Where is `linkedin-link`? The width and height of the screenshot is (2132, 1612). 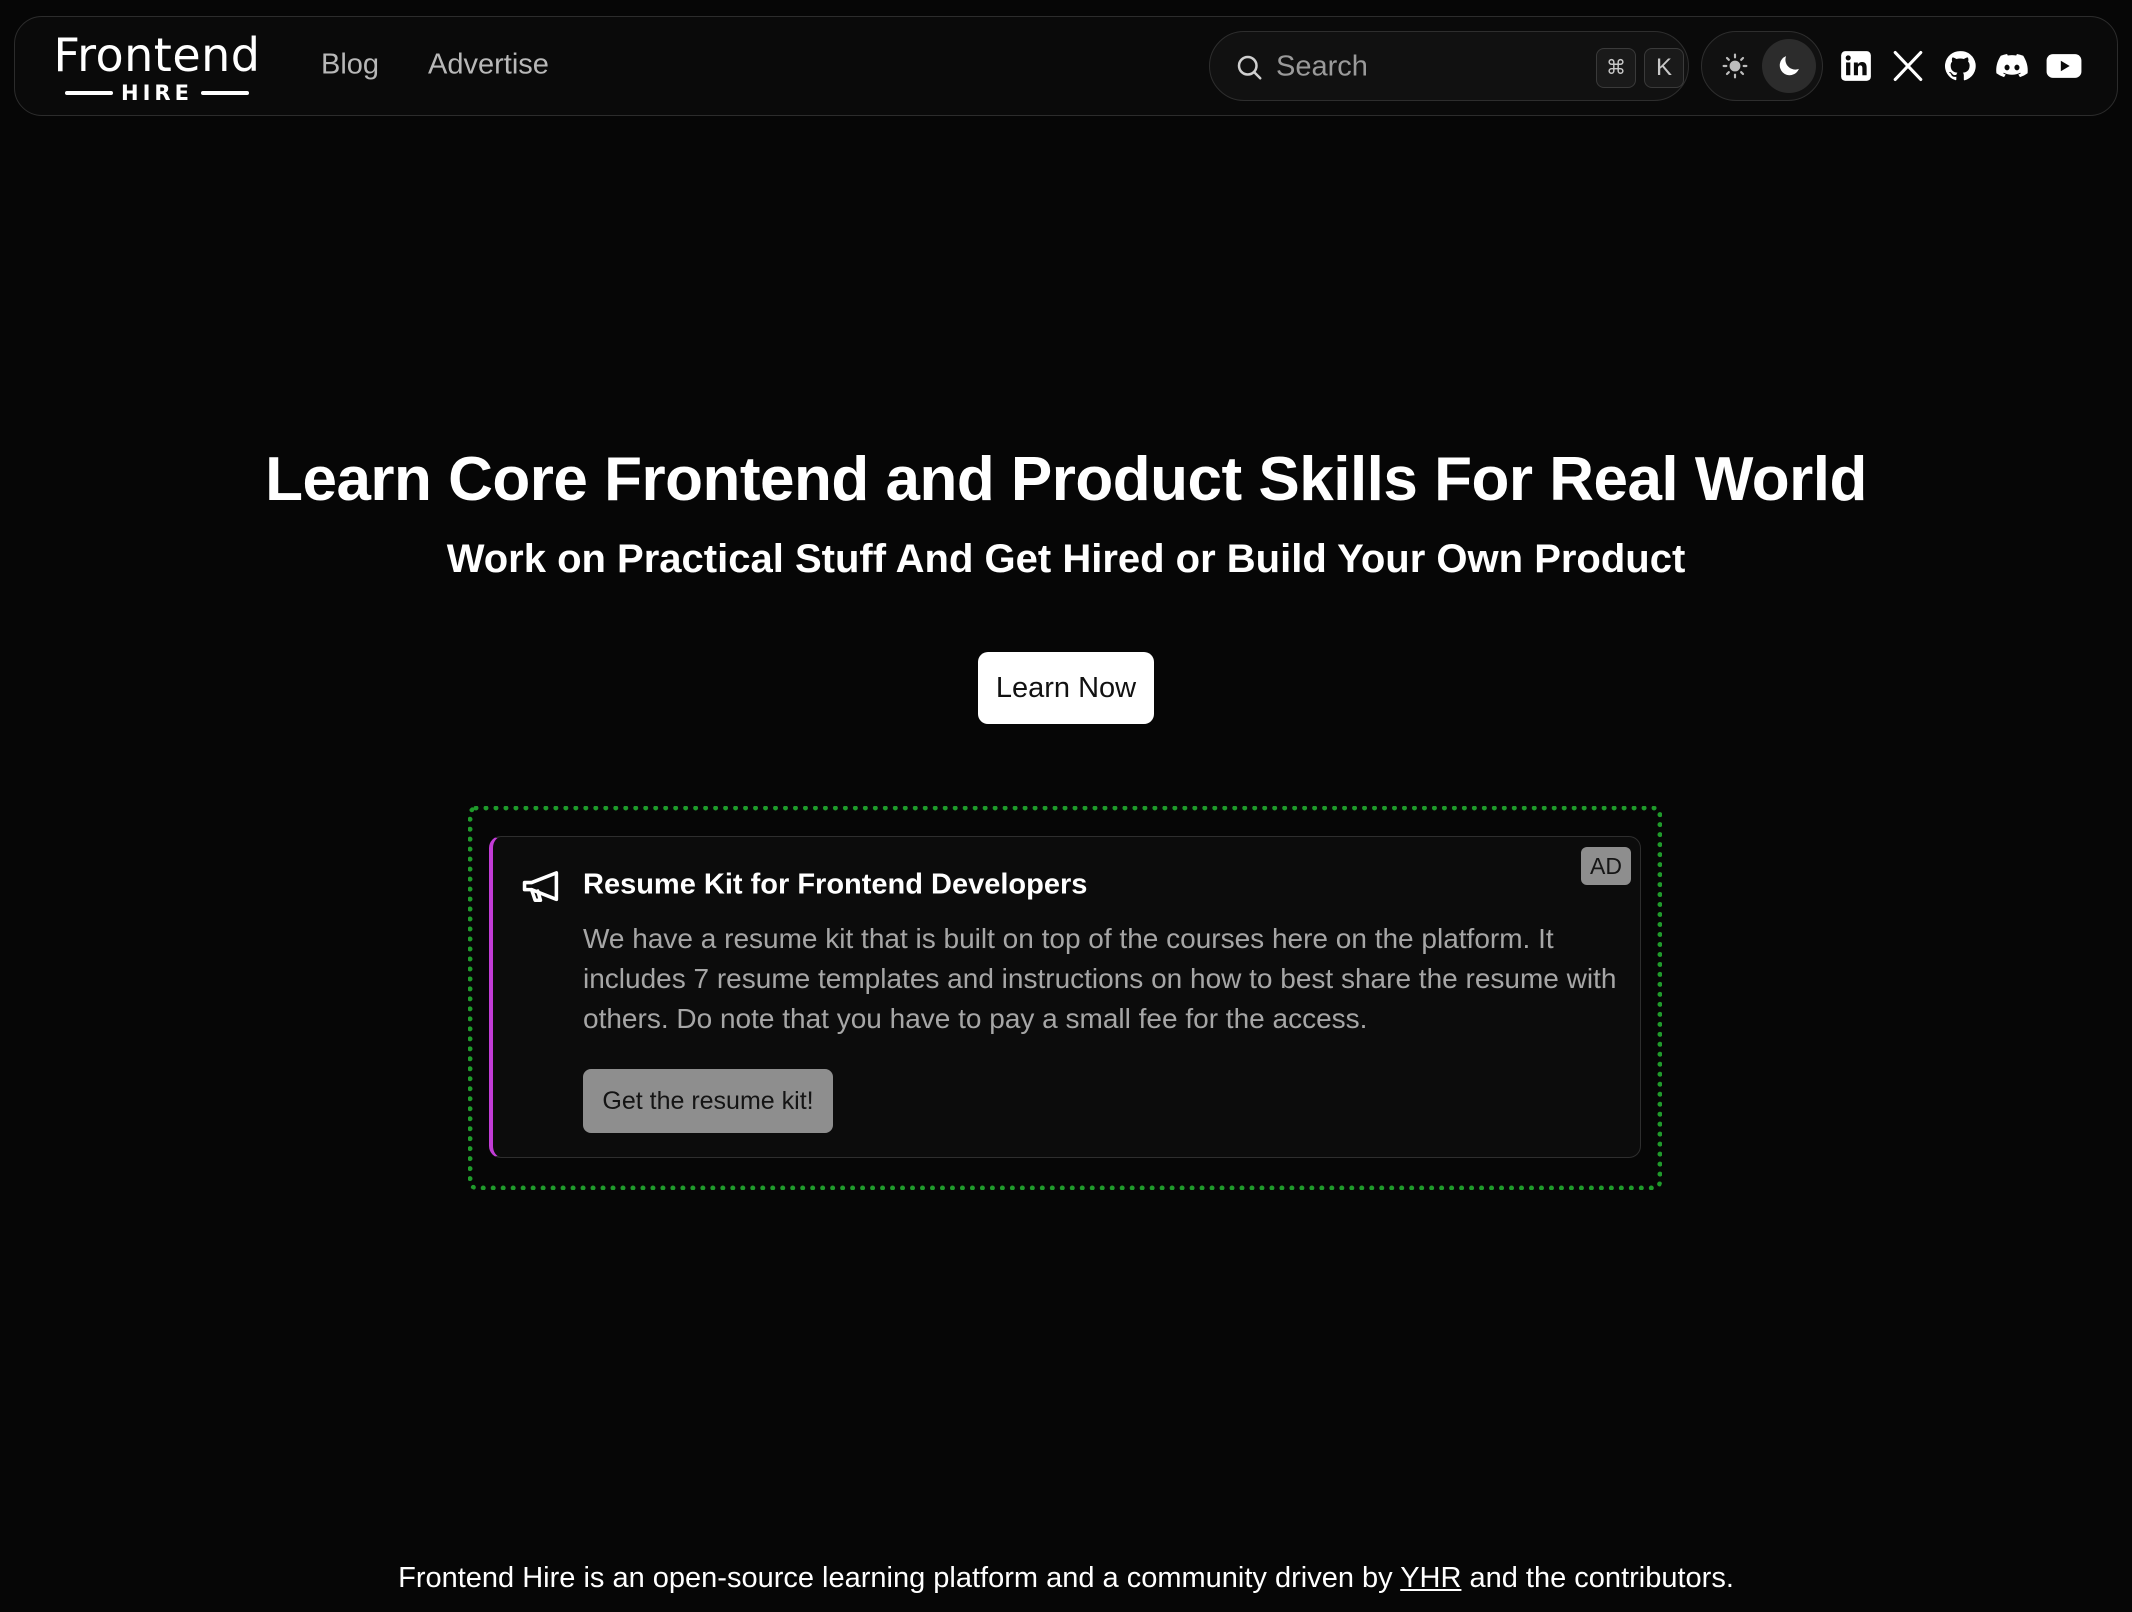 linkedin-link is located at coordinates (1856, 66).